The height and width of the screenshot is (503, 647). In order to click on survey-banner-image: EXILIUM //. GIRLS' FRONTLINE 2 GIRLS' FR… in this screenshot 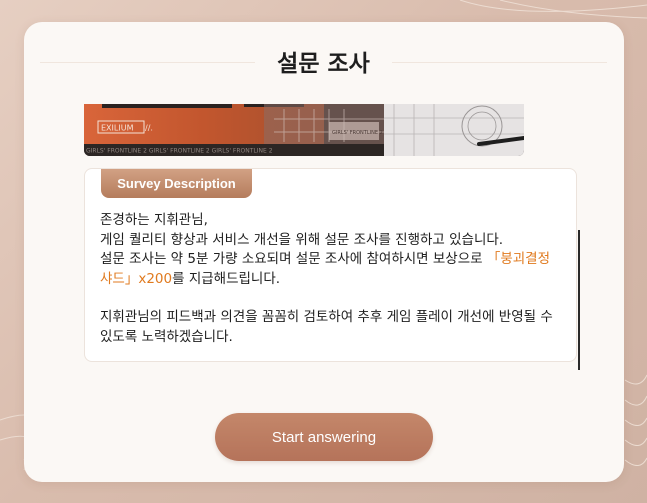, I will do `click(304, 130)`.